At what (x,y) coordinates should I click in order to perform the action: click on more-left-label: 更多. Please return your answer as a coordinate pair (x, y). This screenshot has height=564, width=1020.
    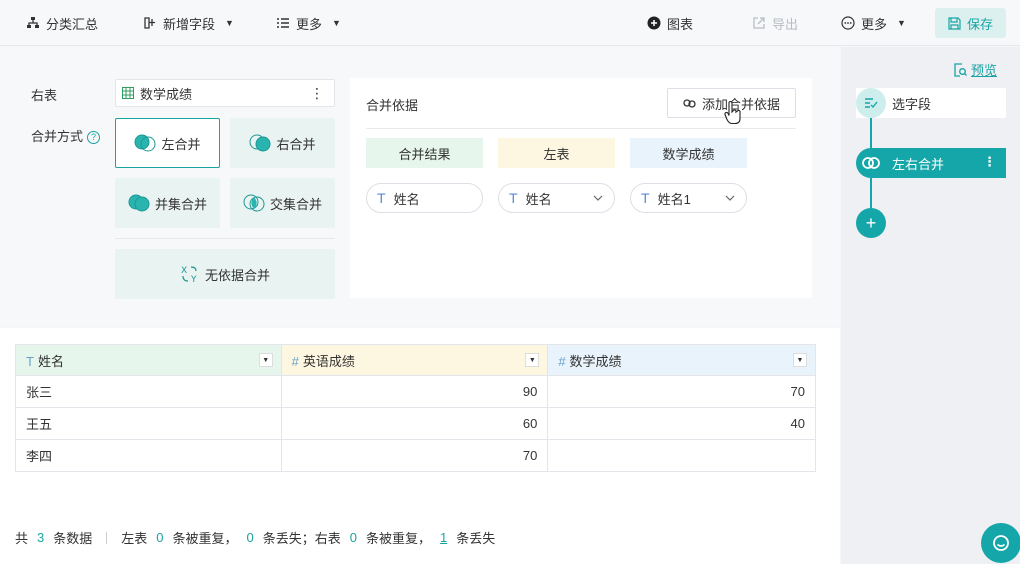
    Looking at the image, I should click on (309, 24).